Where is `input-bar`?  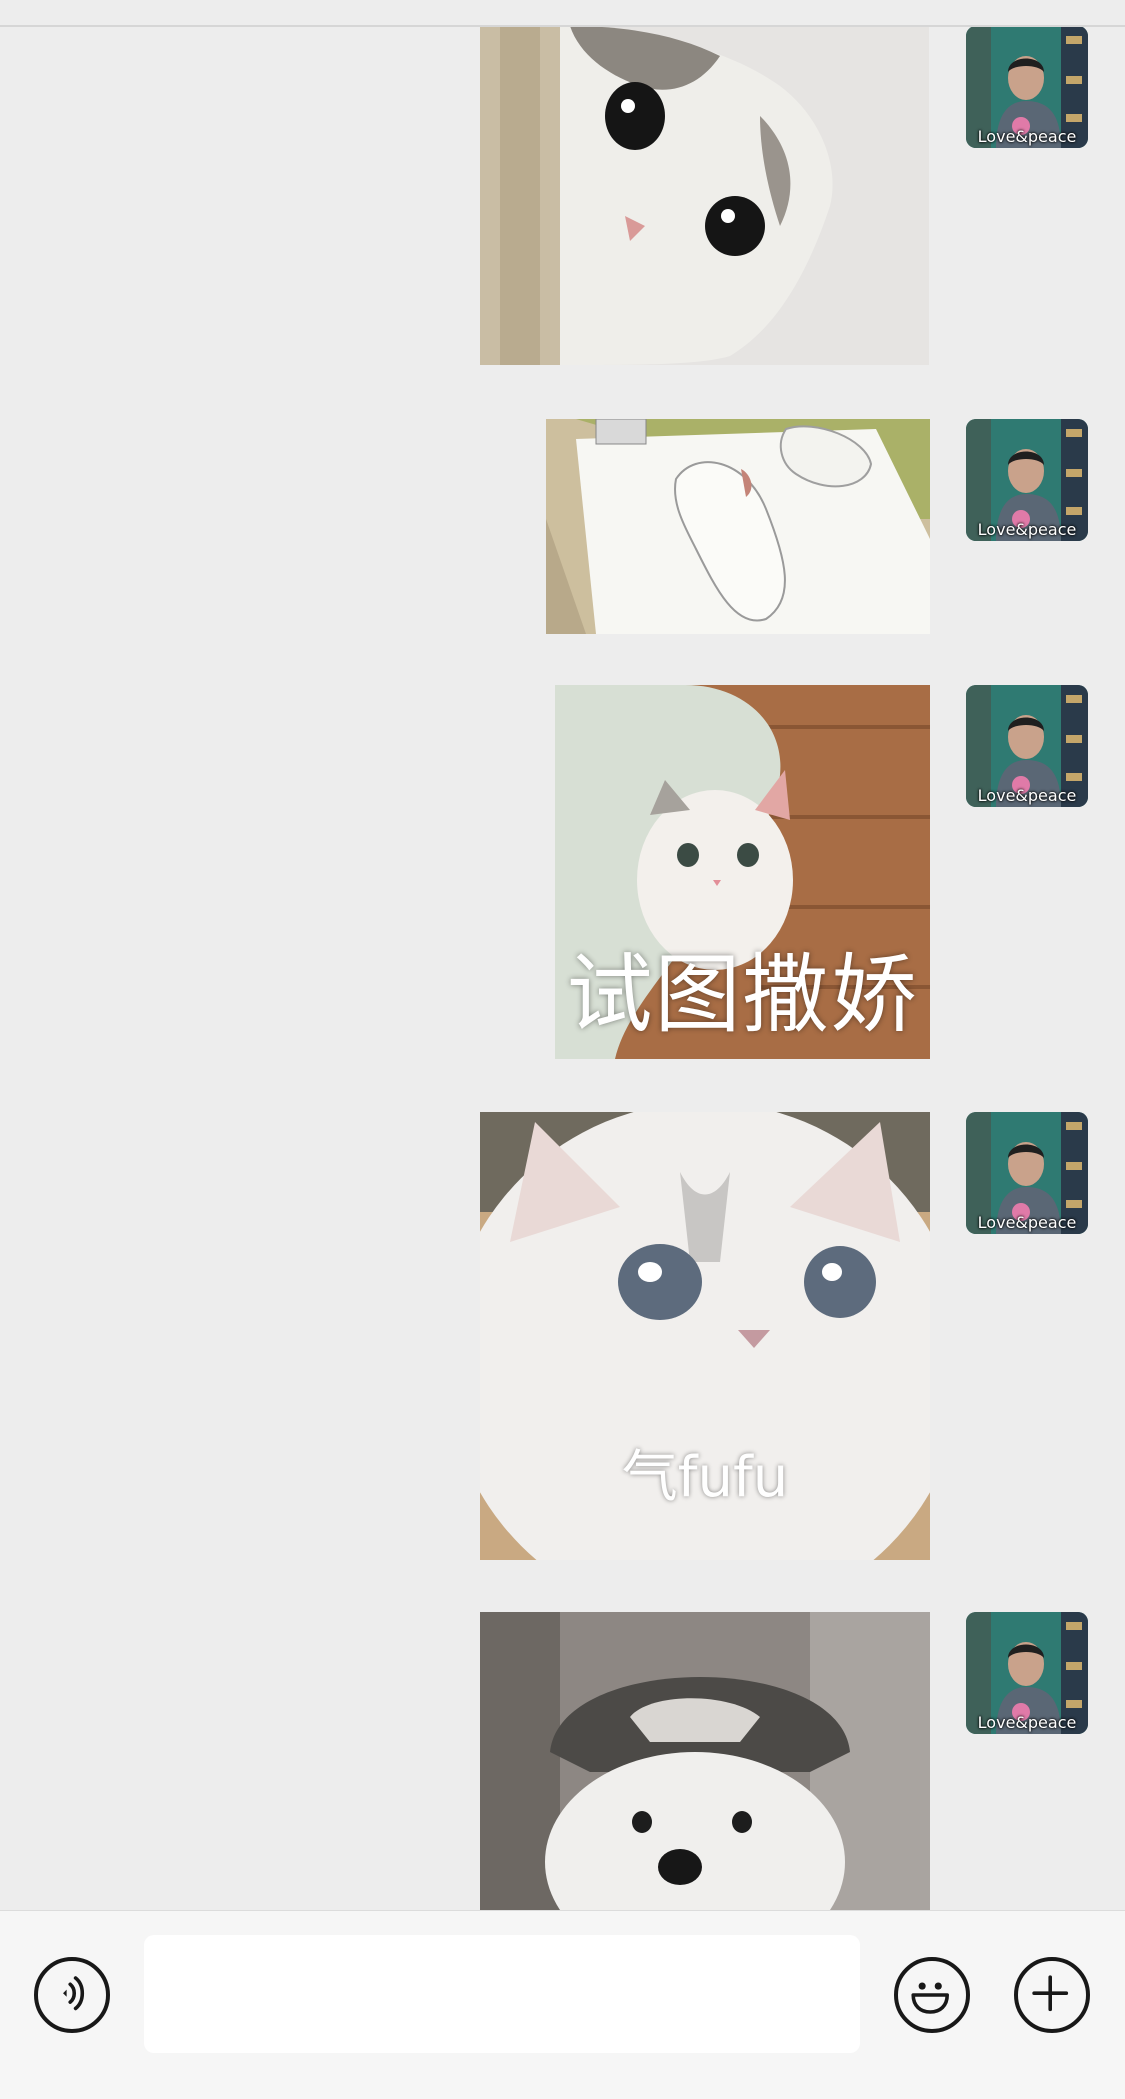
input-bar is located at coordinates (562, 2004).